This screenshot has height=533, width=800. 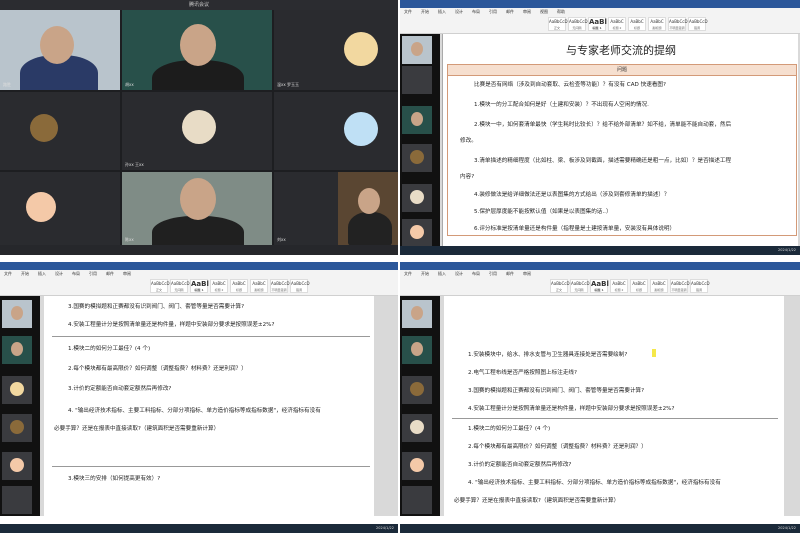 I want to click on question-line: 6.评分标准是按清单量还是构件量（指程量是土建按清单量，安装没有具体说明）, so click(x=575, y=229).